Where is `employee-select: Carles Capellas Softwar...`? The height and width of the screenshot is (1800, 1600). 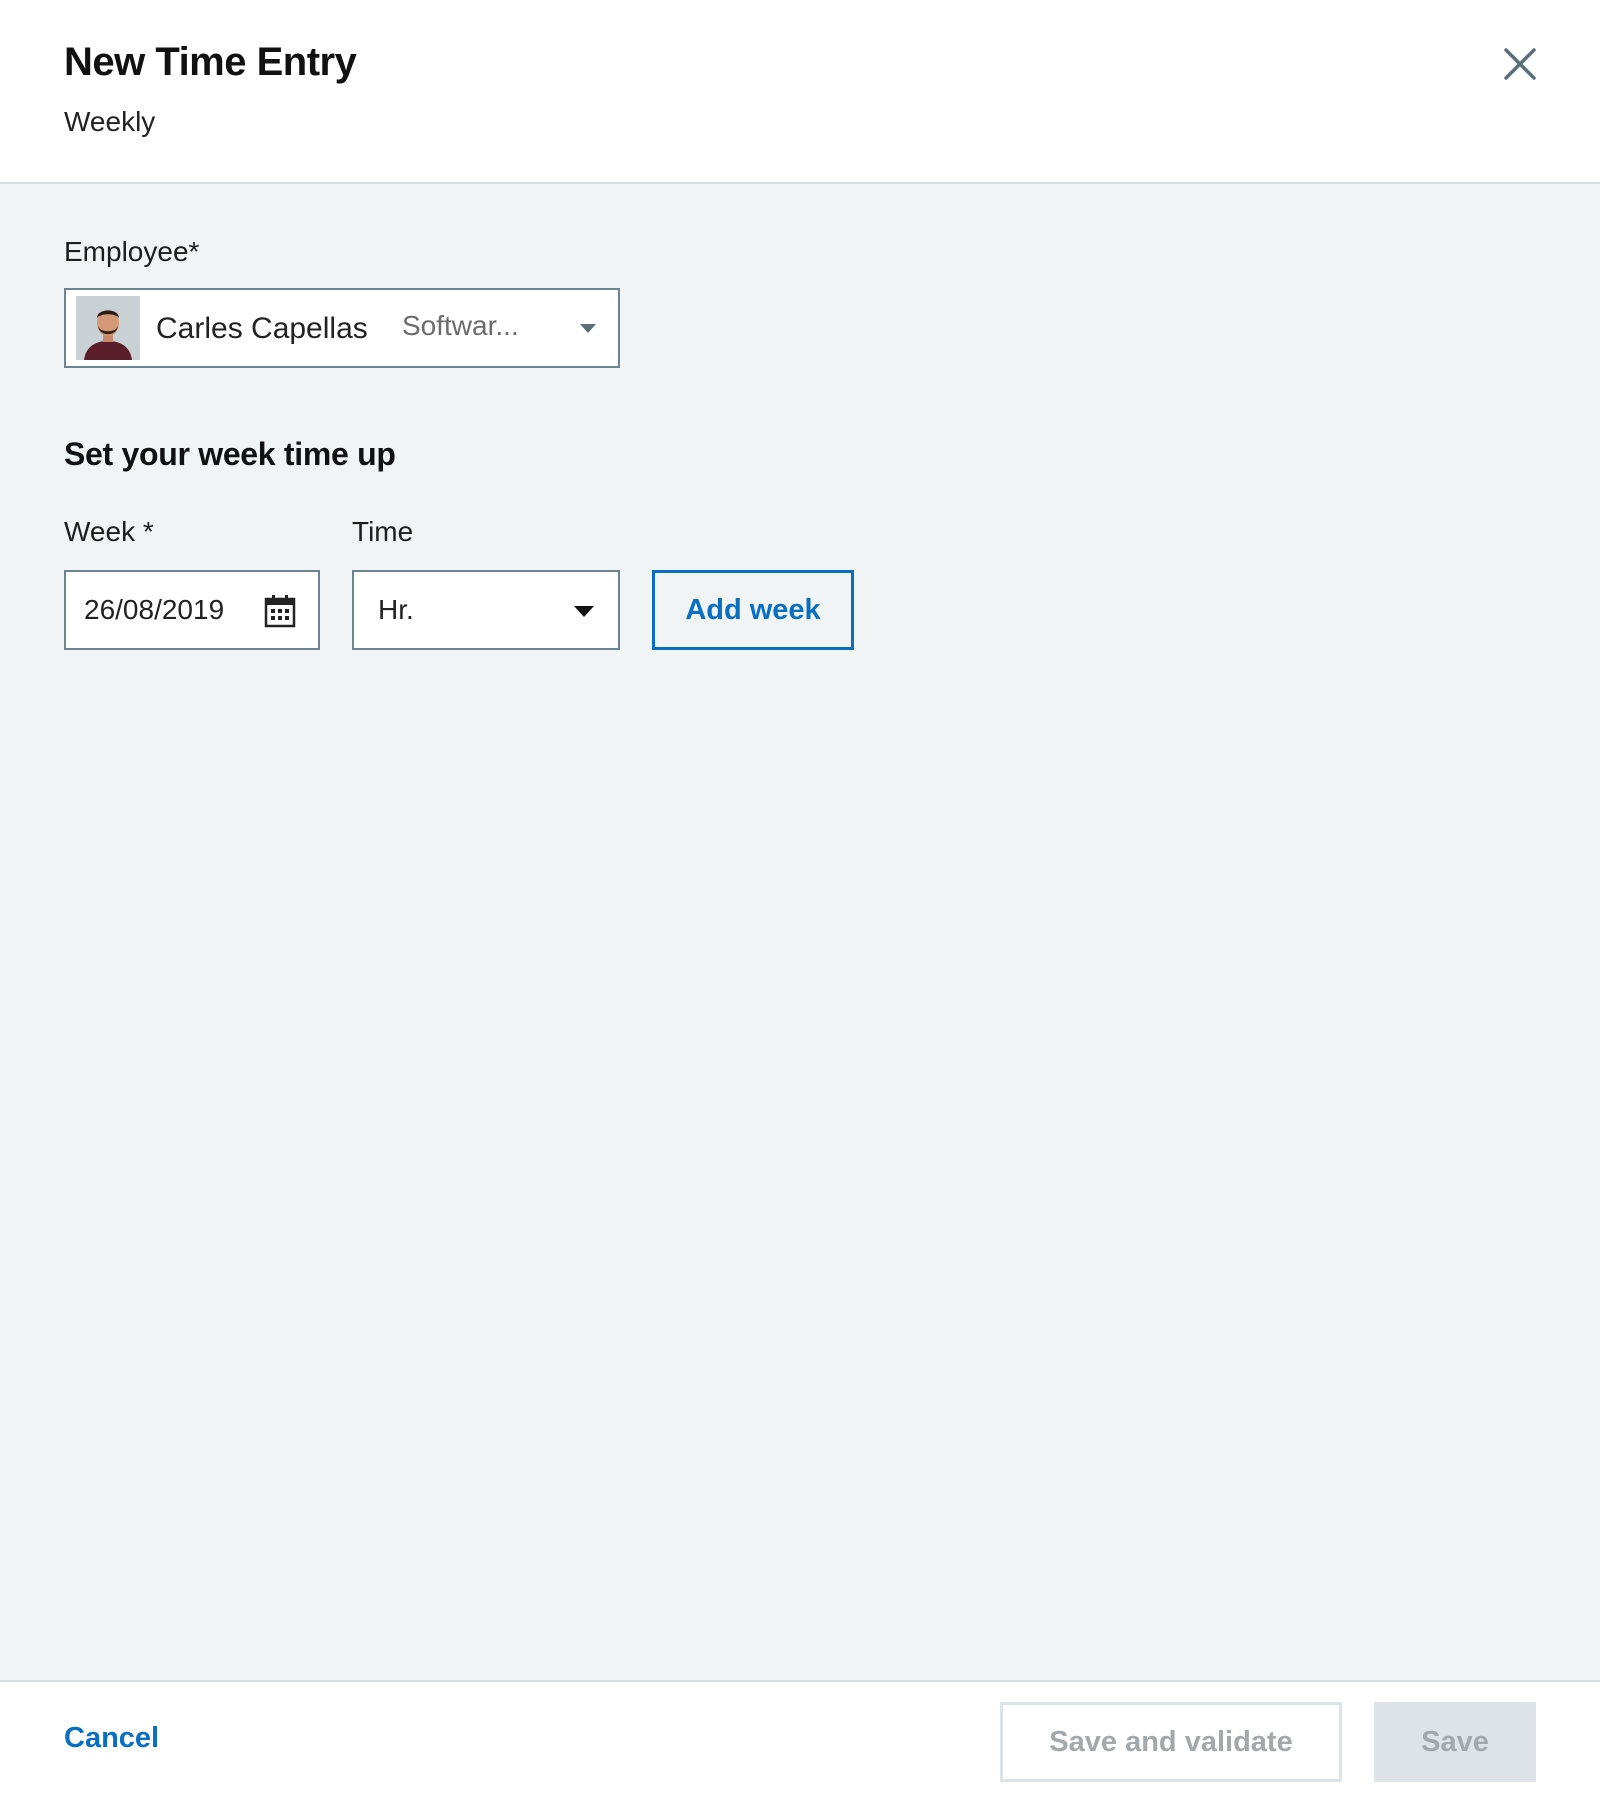
employee-select: Carles Capellas Softwar... is located at coordinates (342, 328).